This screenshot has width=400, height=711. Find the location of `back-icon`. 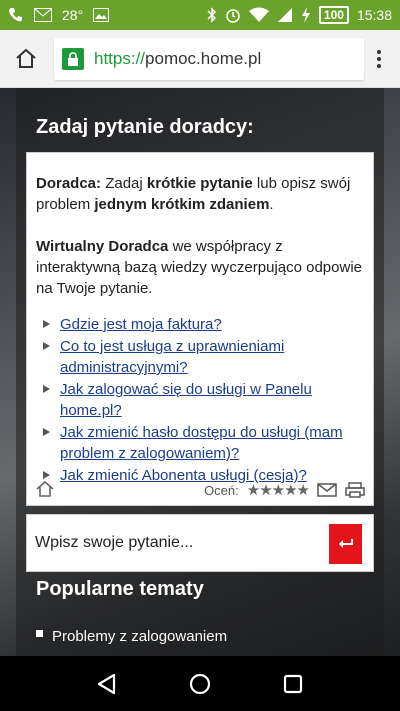

back-icon is located at coordinates (106, 683).